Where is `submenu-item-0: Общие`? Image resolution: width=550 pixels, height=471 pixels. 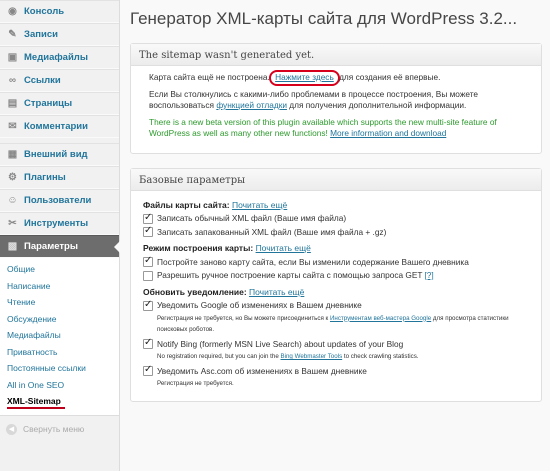
submenu-item-0: Общие is located at coordinates (59, 269).